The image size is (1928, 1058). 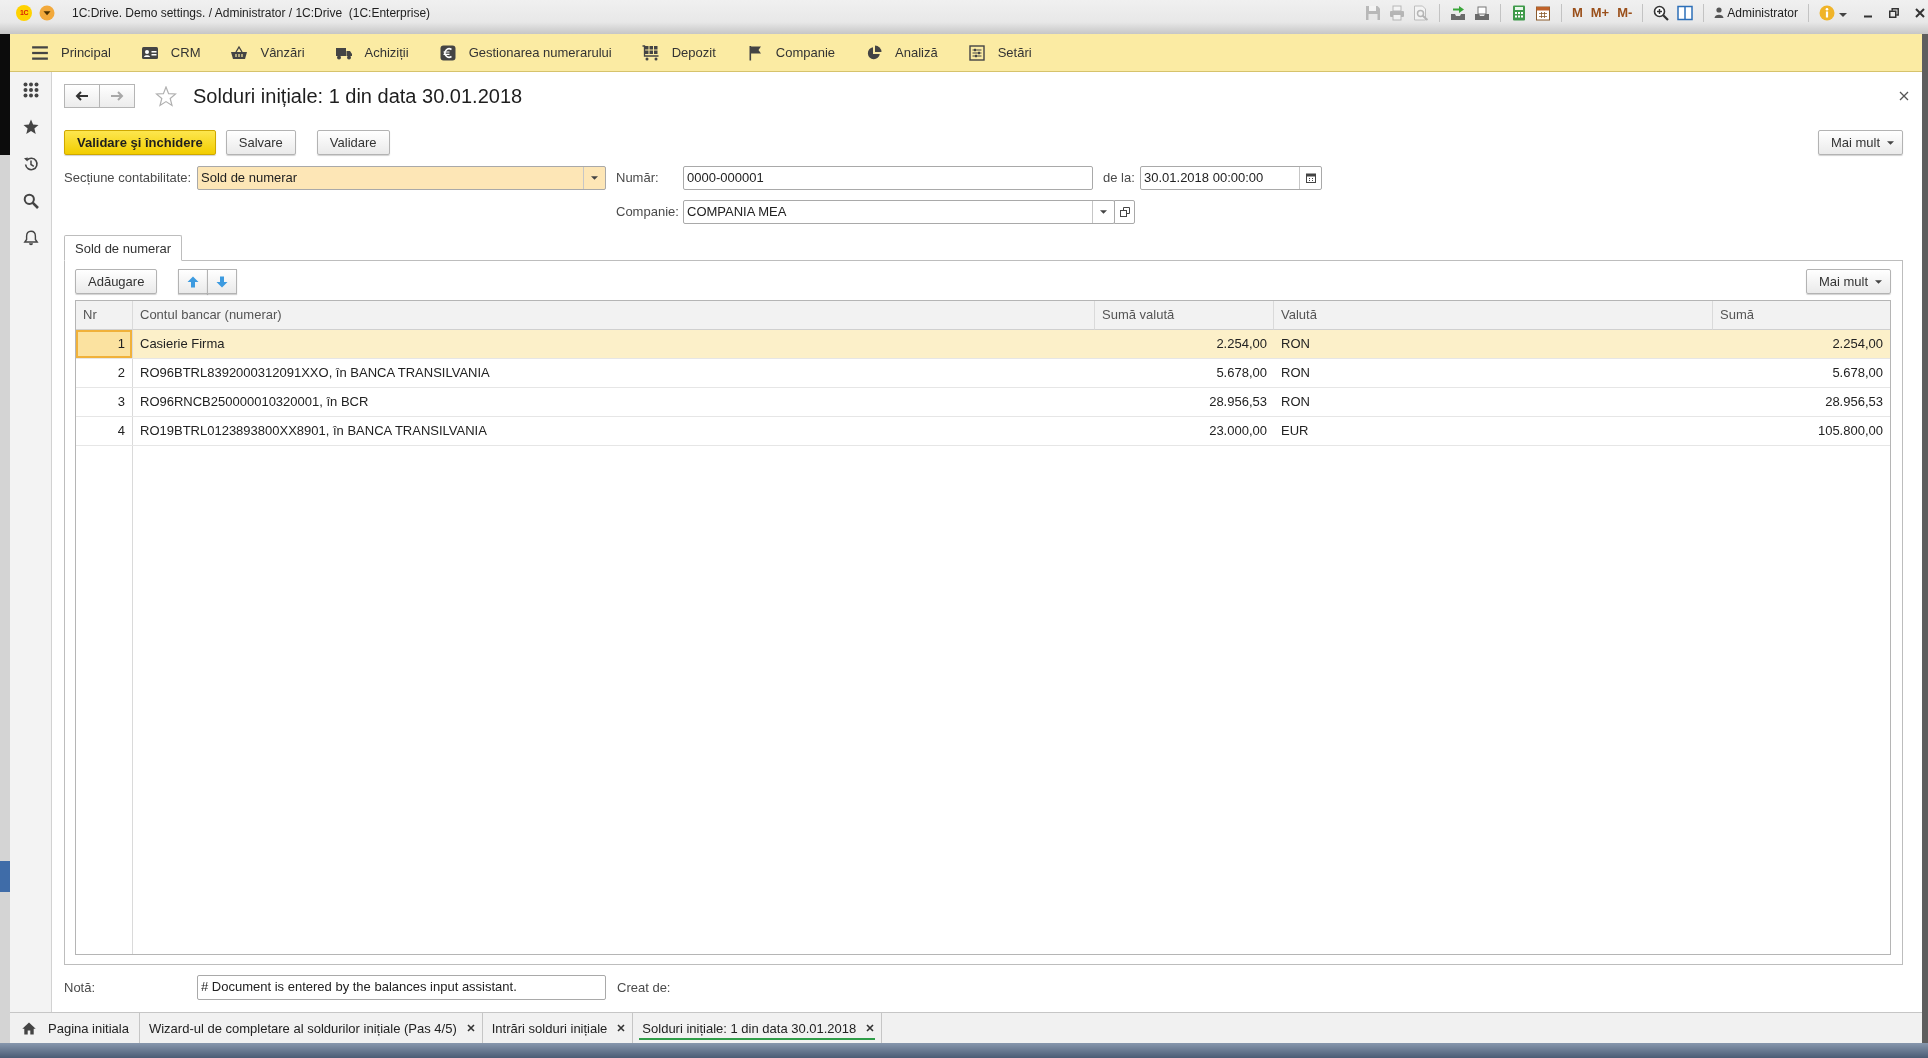 I want to click on basket-icon, so click(x=239, y=52).